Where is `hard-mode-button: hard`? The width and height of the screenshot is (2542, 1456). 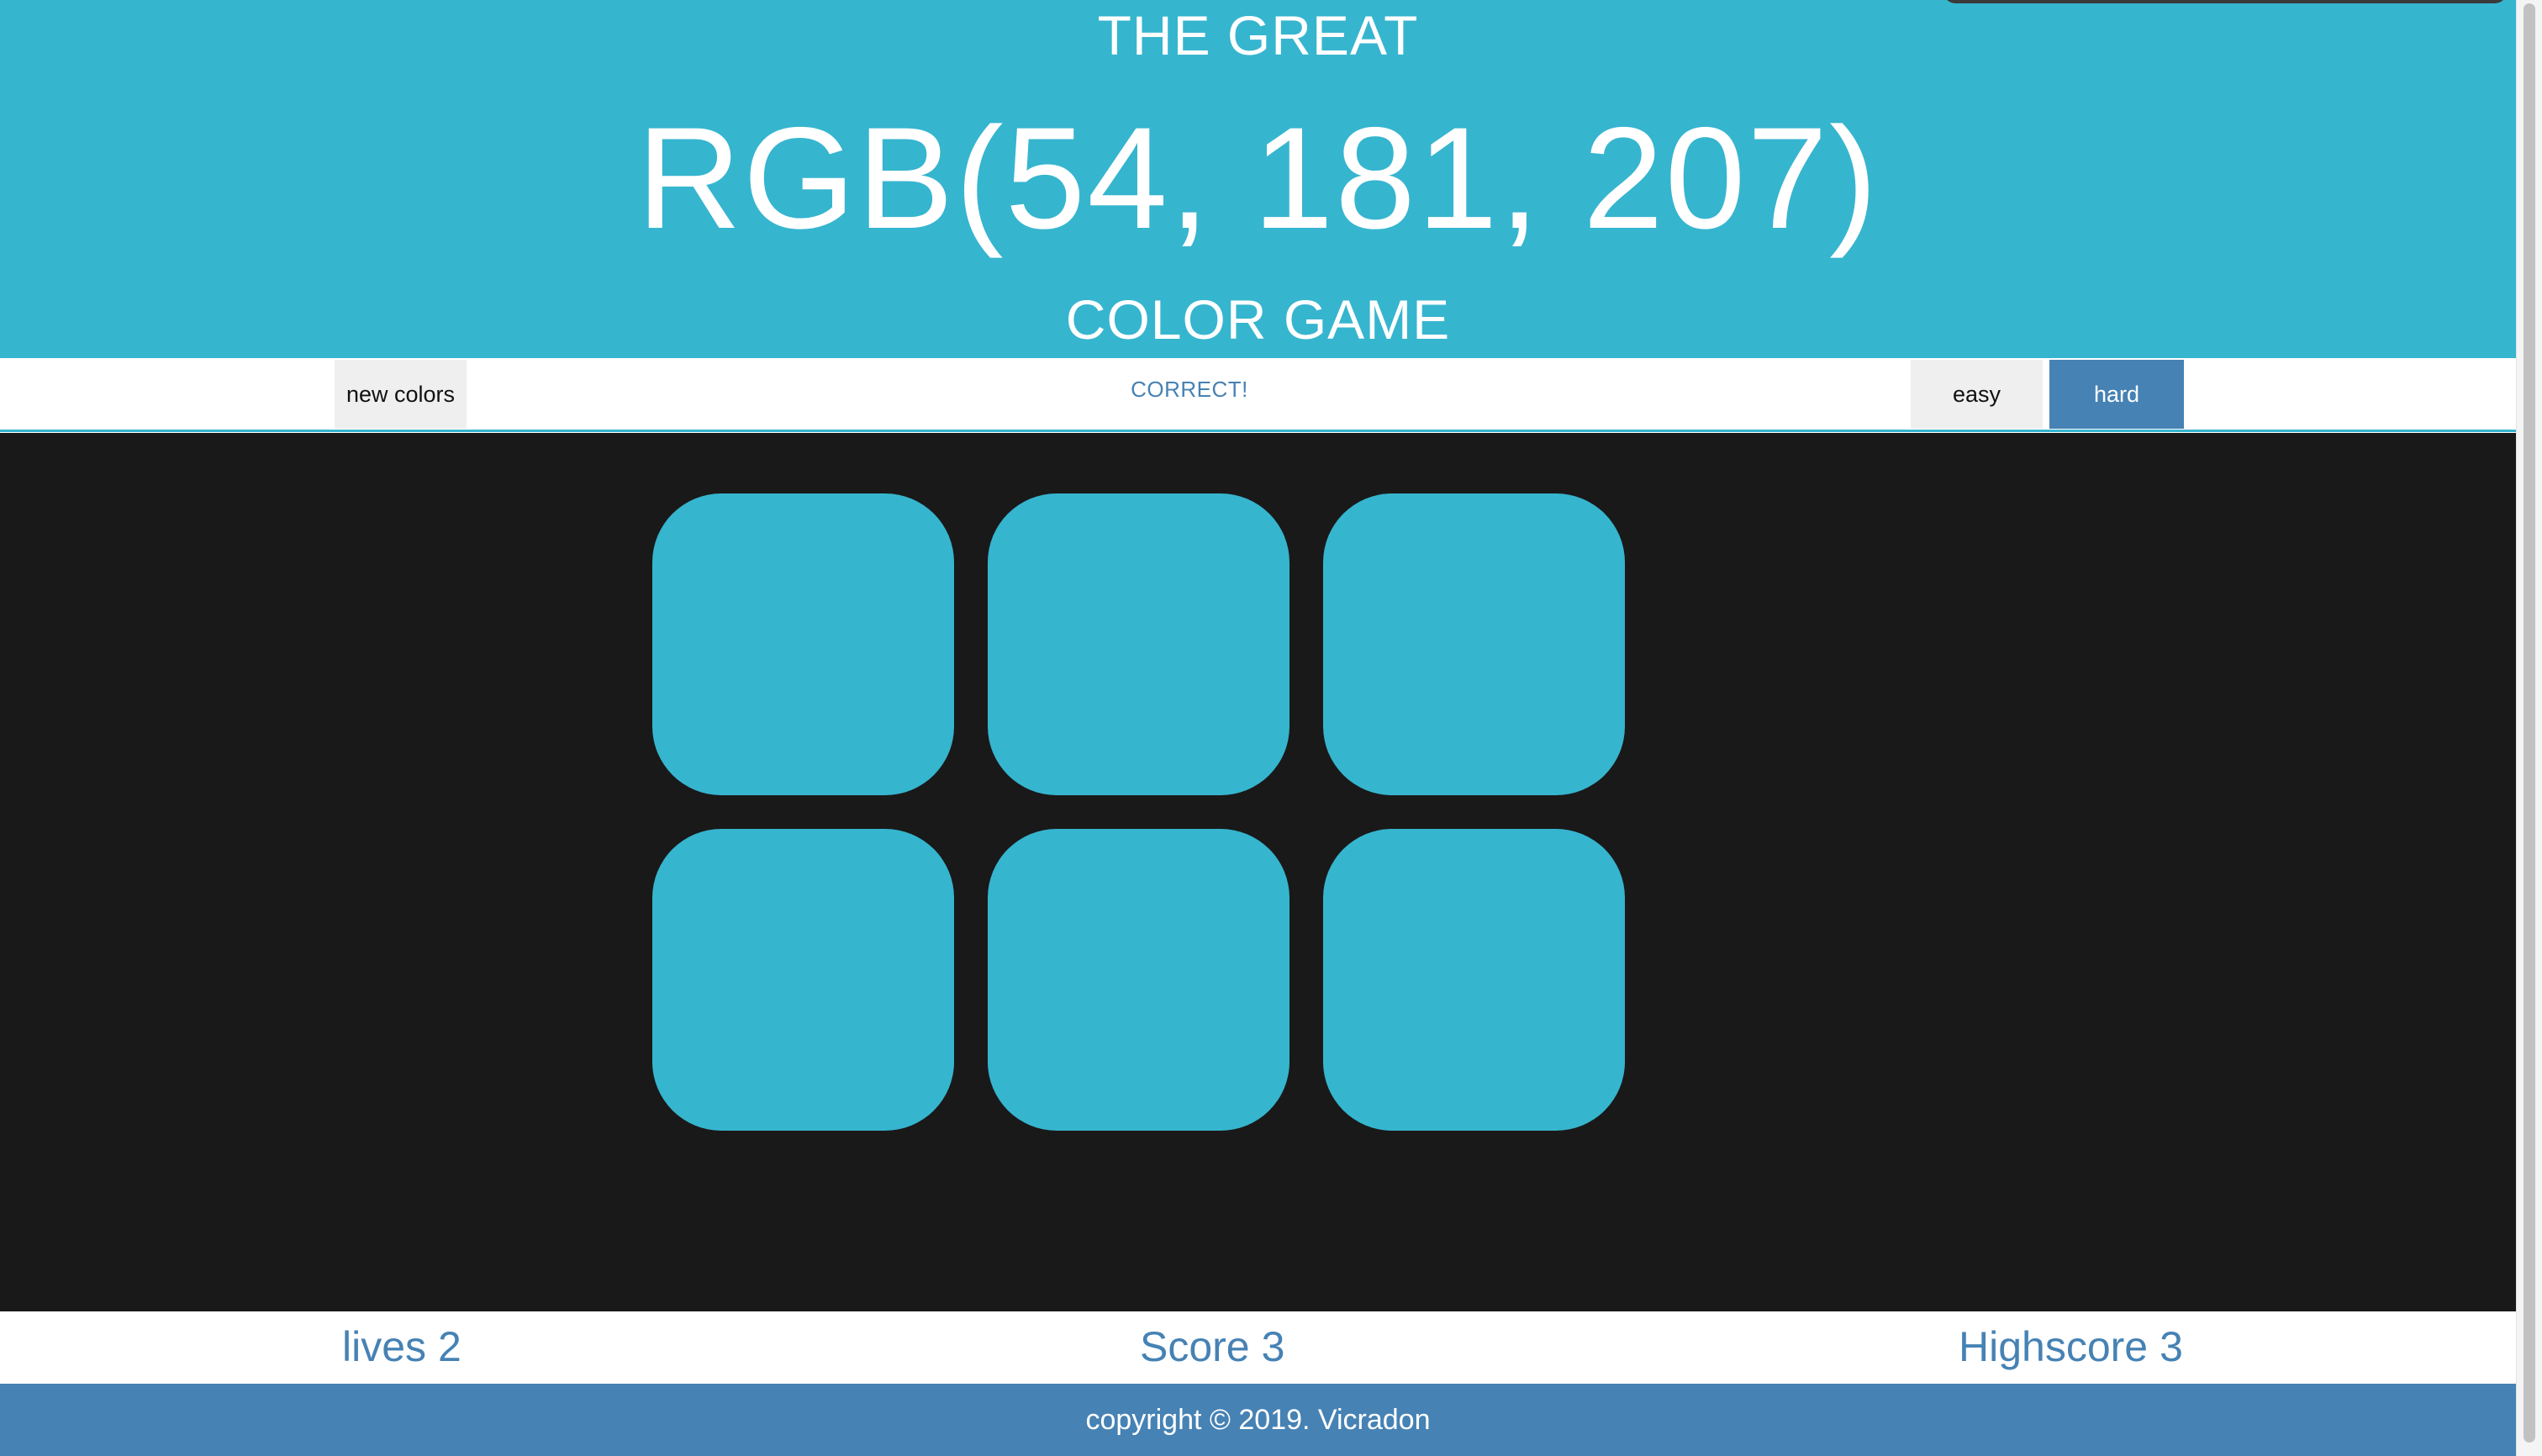 hard-mode-button: hard is located at coordinates (2116, 394).